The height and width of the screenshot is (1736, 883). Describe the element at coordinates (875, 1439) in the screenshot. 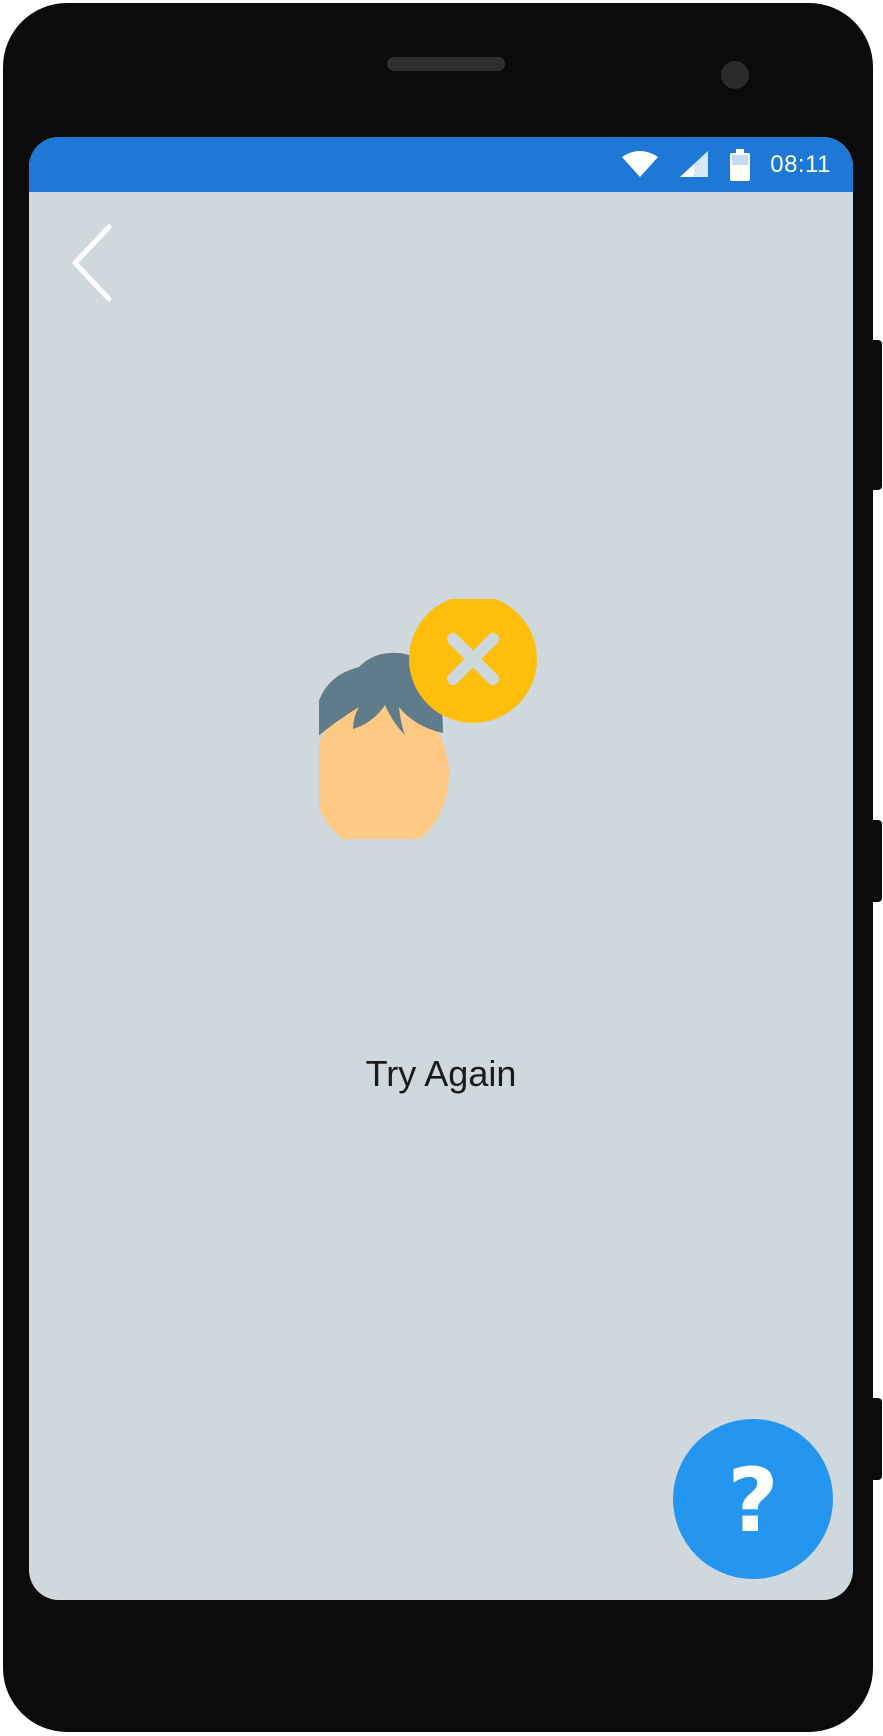

I see `power-button` at that location.